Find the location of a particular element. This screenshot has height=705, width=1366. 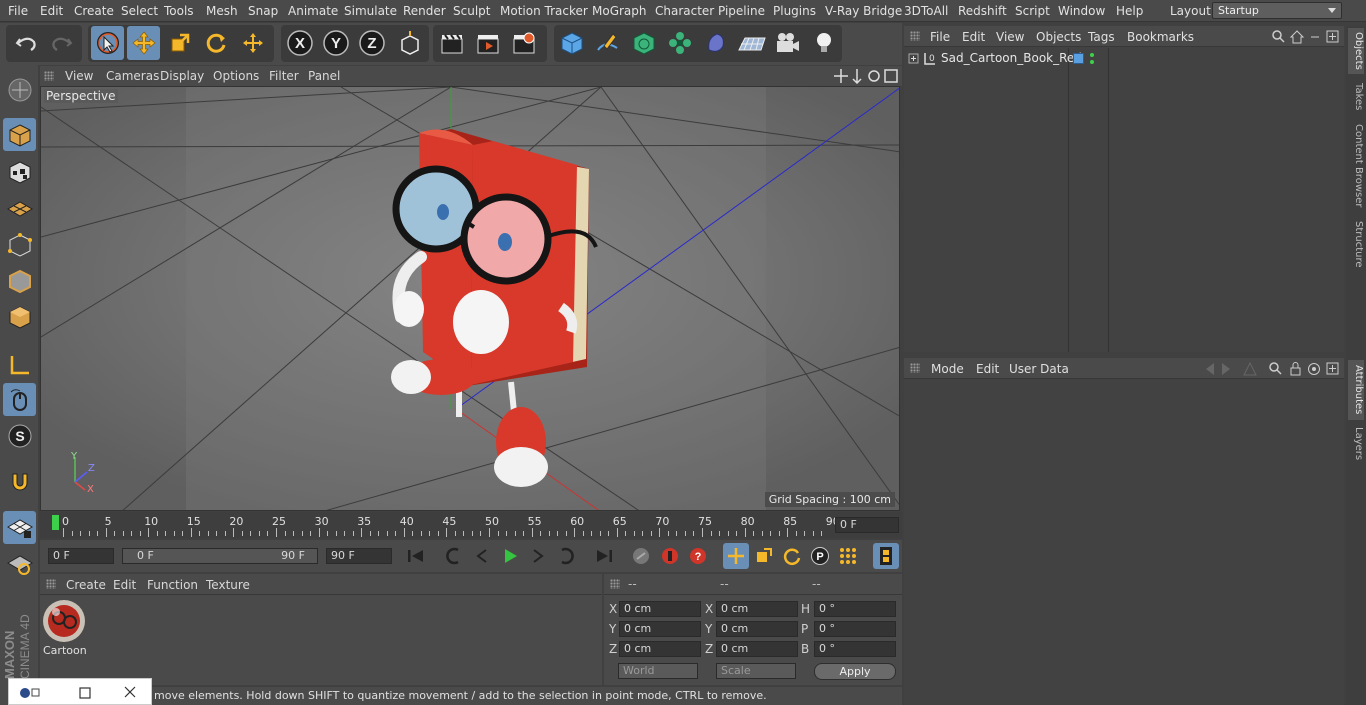

menu-vray-bridge: V-Ray Bridge is located at coordinates (863, 11).